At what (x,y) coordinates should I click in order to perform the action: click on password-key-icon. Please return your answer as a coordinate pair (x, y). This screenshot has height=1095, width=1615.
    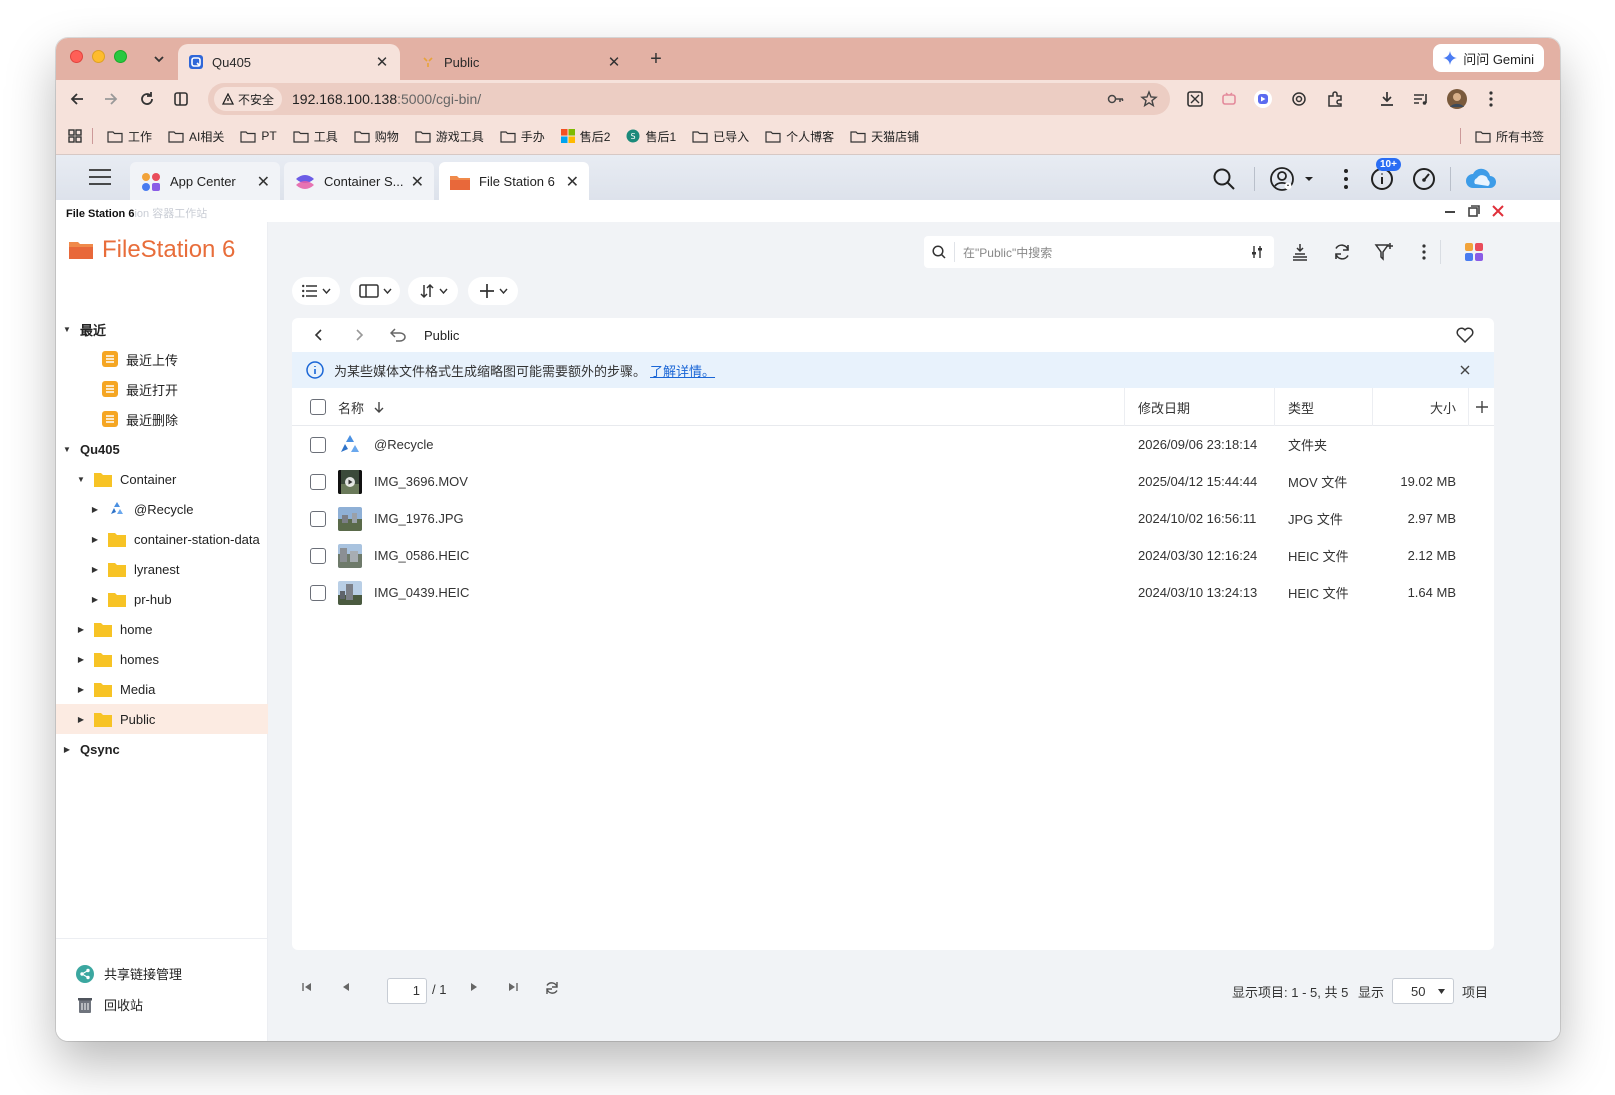
    Looking at the image, I should click on (1116, 99).